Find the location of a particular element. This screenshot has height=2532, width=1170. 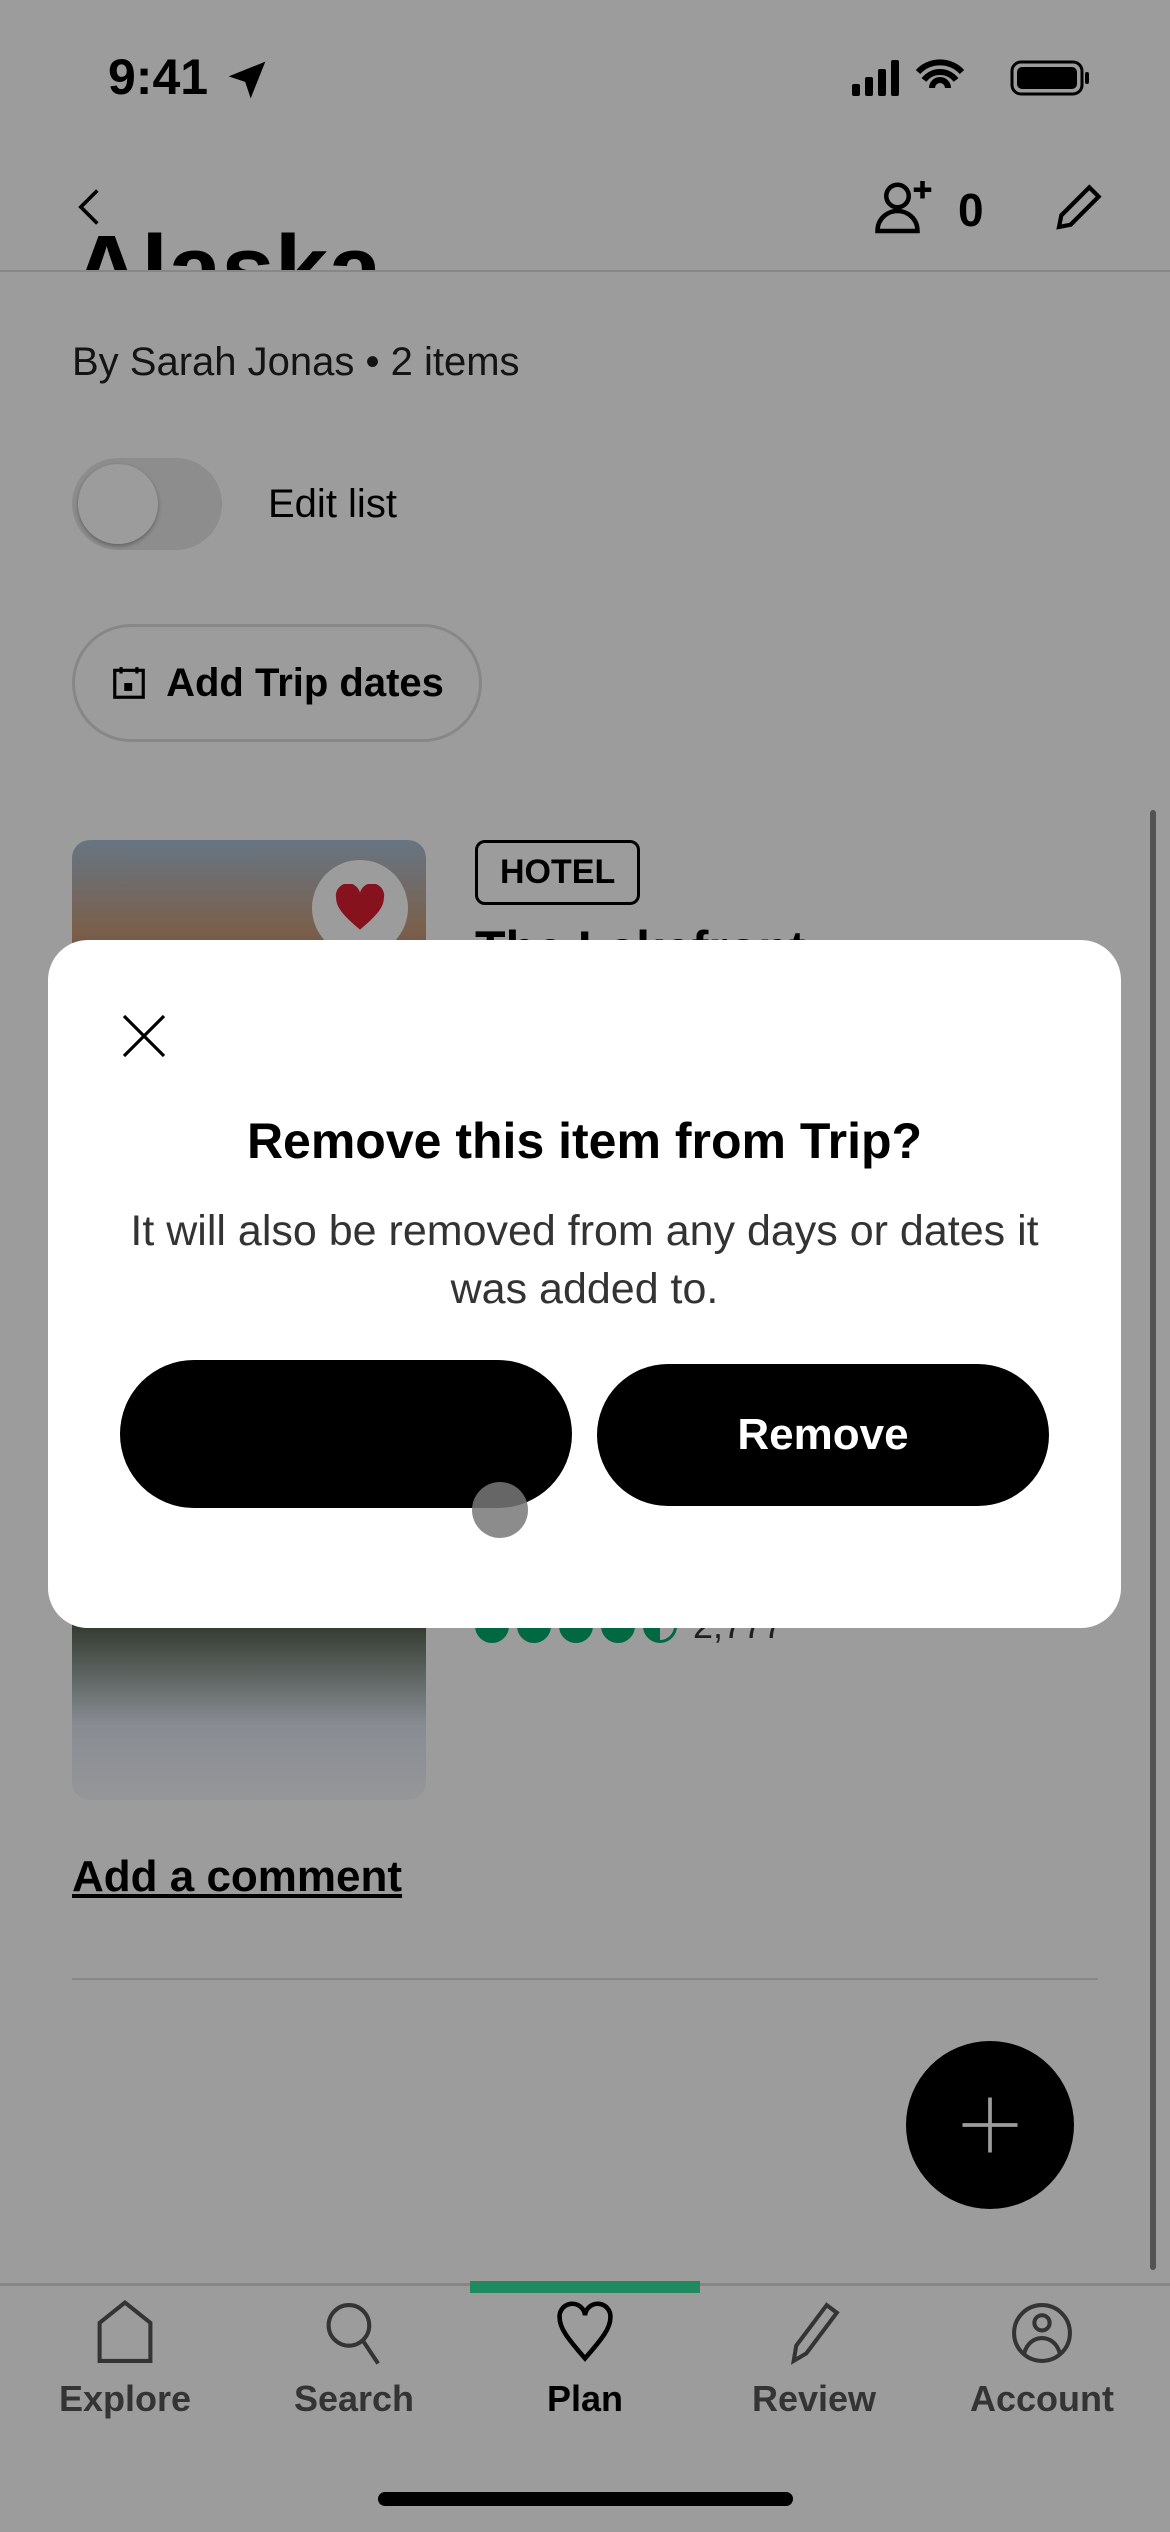

remove-button: Remove is located at coordinates (823, 1435).